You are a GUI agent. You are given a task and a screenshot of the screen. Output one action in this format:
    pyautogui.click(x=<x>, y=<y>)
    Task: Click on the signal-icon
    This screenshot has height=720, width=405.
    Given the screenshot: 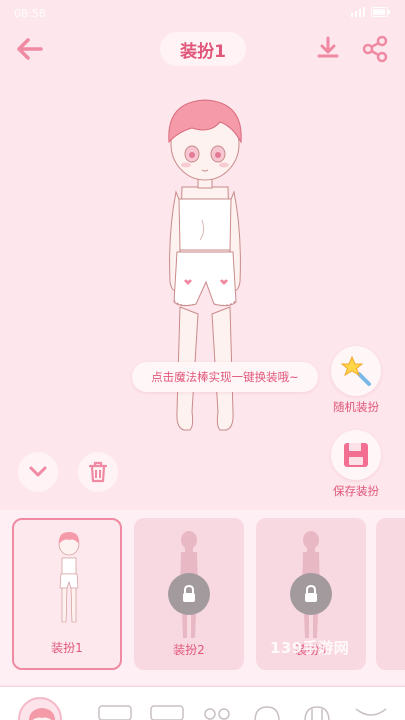 What is the action you would take?
    pyautogui.click(x=358, y=13)
    